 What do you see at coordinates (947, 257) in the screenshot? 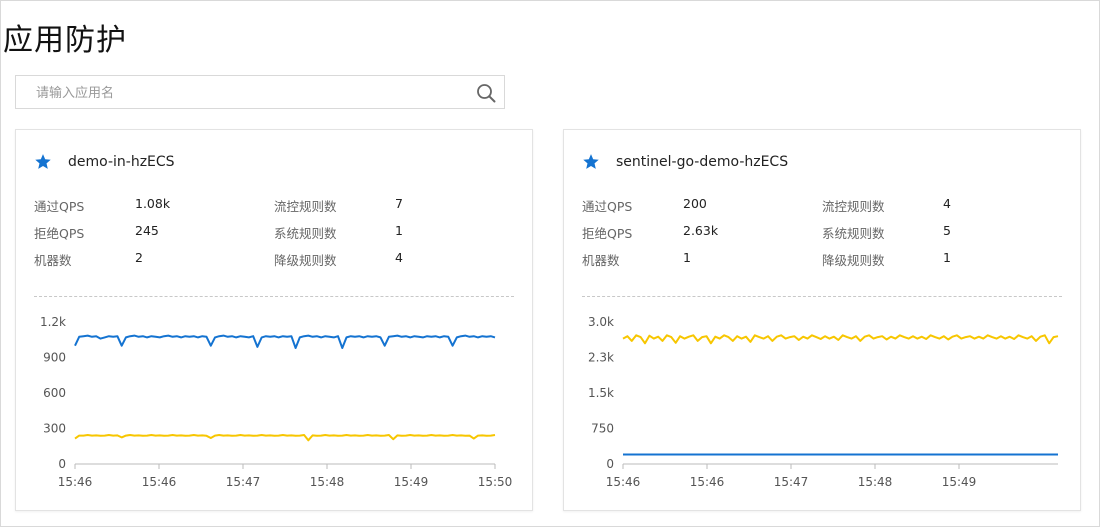
I see `degrade-rules-value: 1` at bounding box center [947, 257].